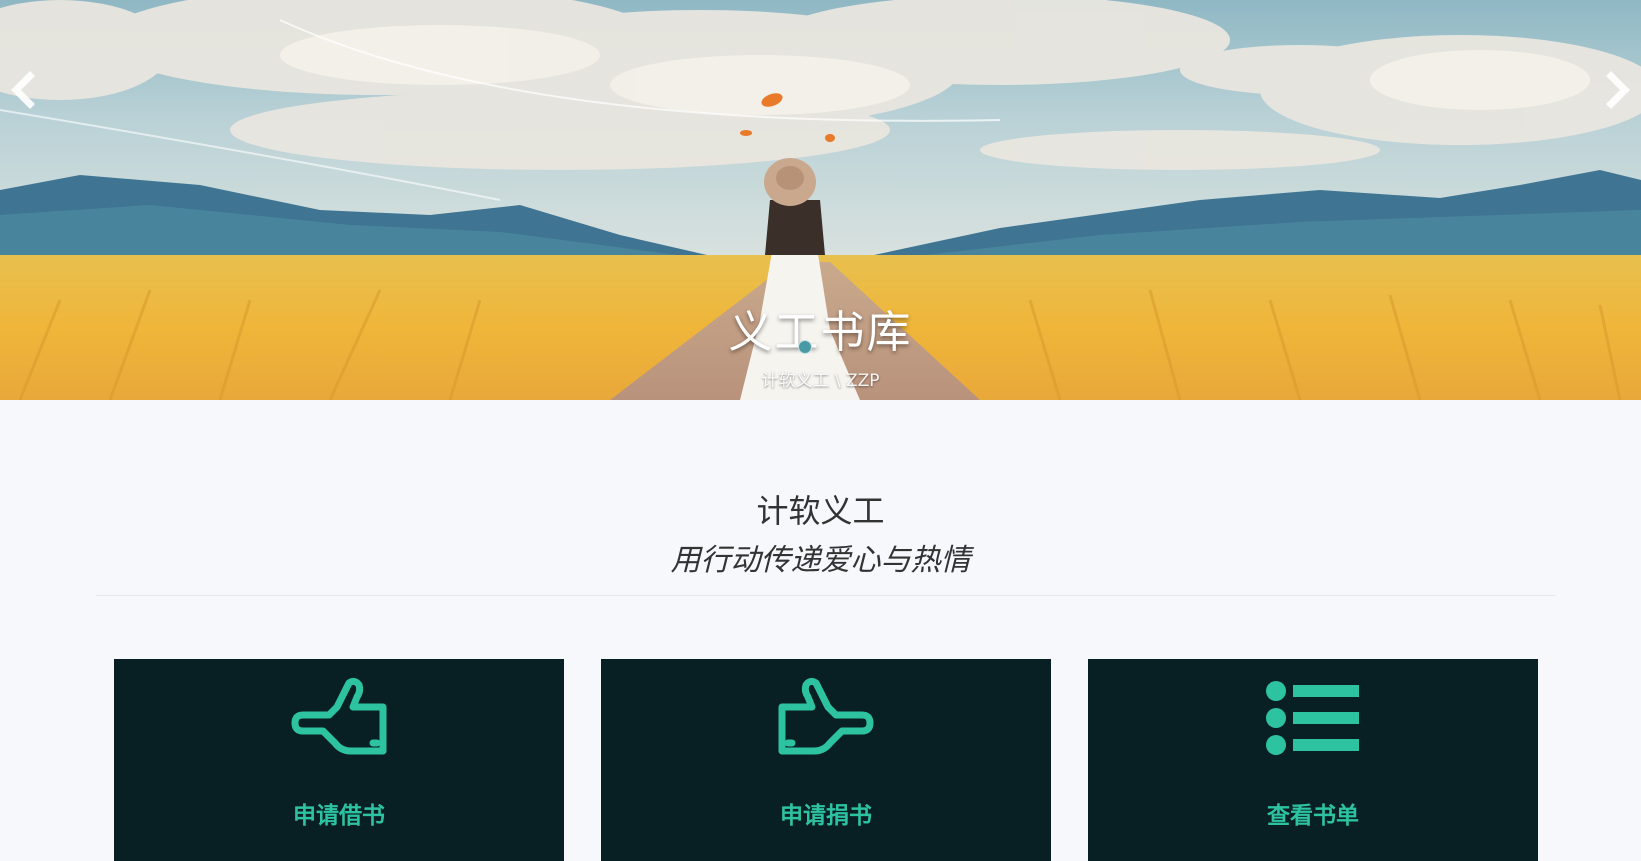 Image resolution: width=1641 pixels, height=861 pixels. I want to click on carousel-prev-button, so click(24, 90).